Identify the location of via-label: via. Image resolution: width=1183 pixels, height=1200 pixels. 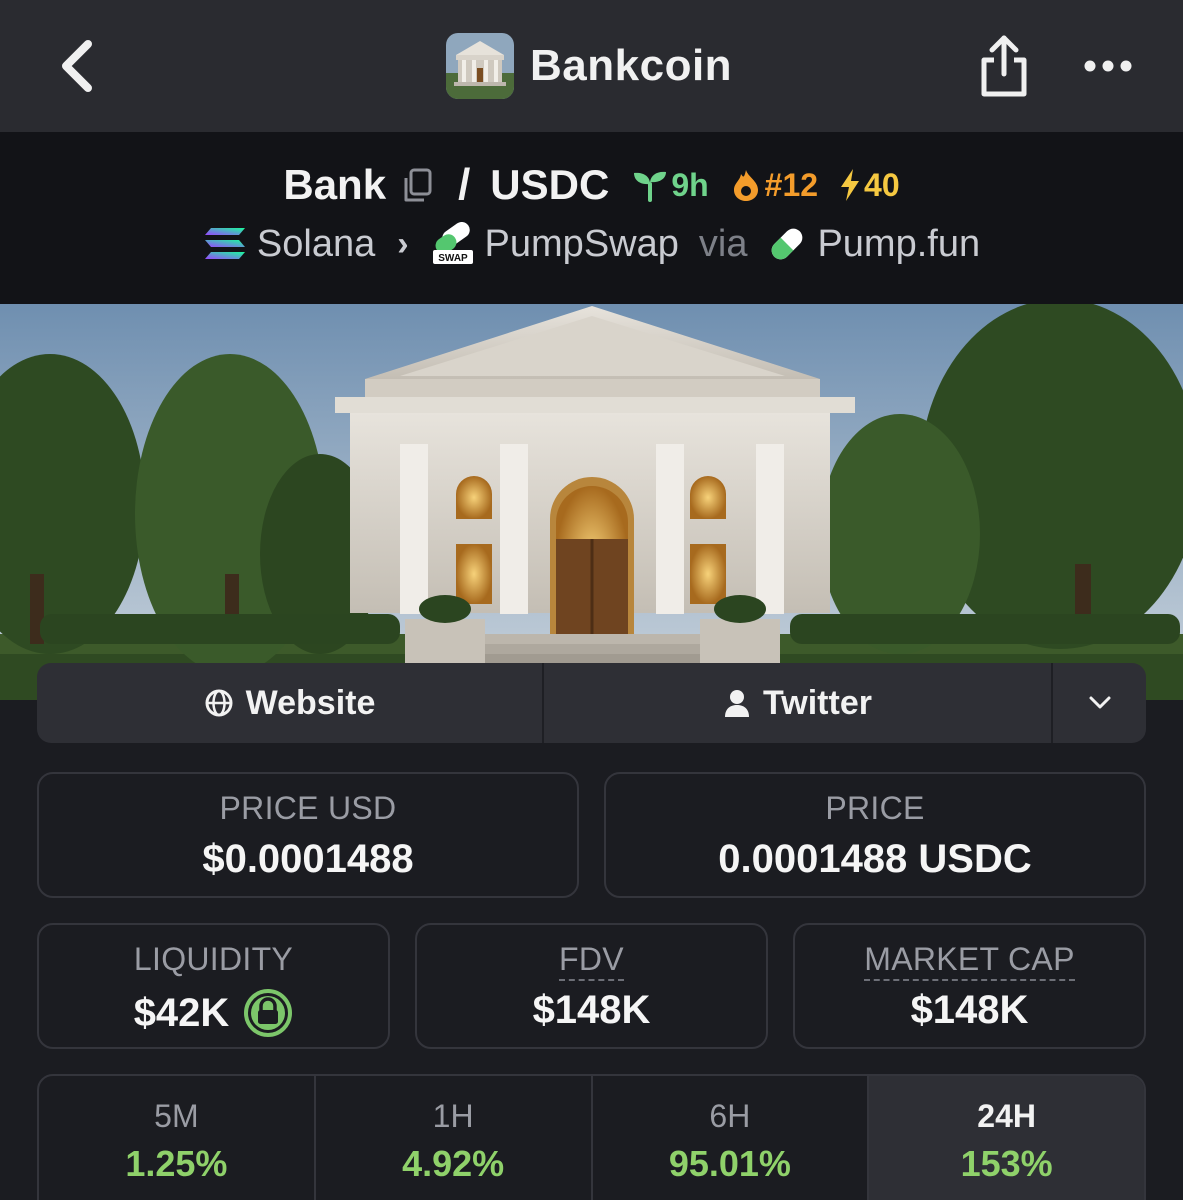
(723, 243).